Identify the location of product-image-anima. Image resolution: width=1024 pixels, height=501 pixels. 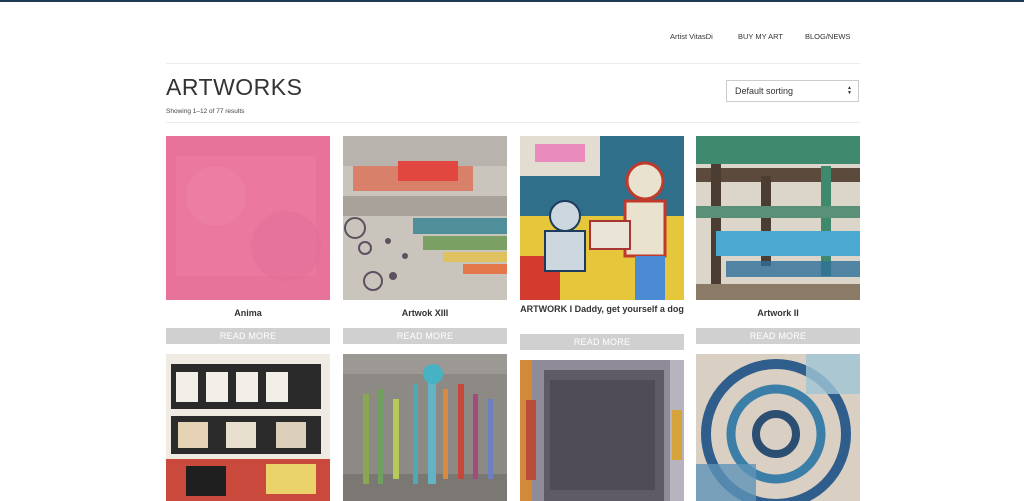
(248, 218).